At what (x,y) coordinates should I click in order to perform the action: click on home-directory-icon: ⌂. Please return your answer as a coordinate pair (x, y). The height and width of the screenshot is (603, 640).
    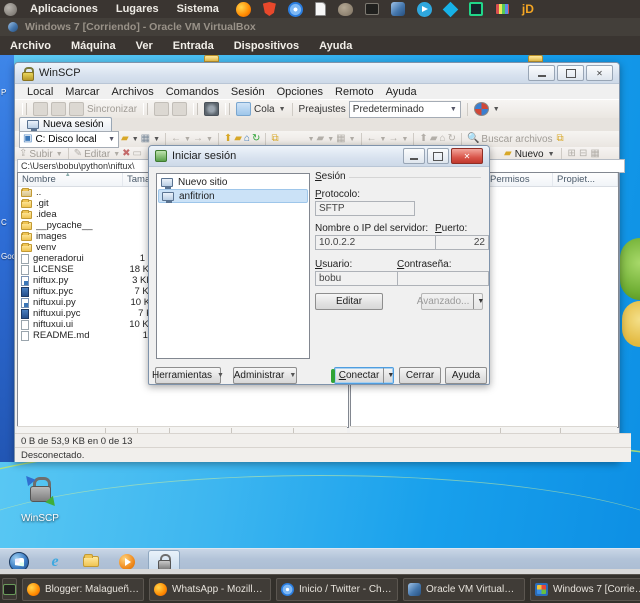
    Looking at the image, I should click on (247, 139).